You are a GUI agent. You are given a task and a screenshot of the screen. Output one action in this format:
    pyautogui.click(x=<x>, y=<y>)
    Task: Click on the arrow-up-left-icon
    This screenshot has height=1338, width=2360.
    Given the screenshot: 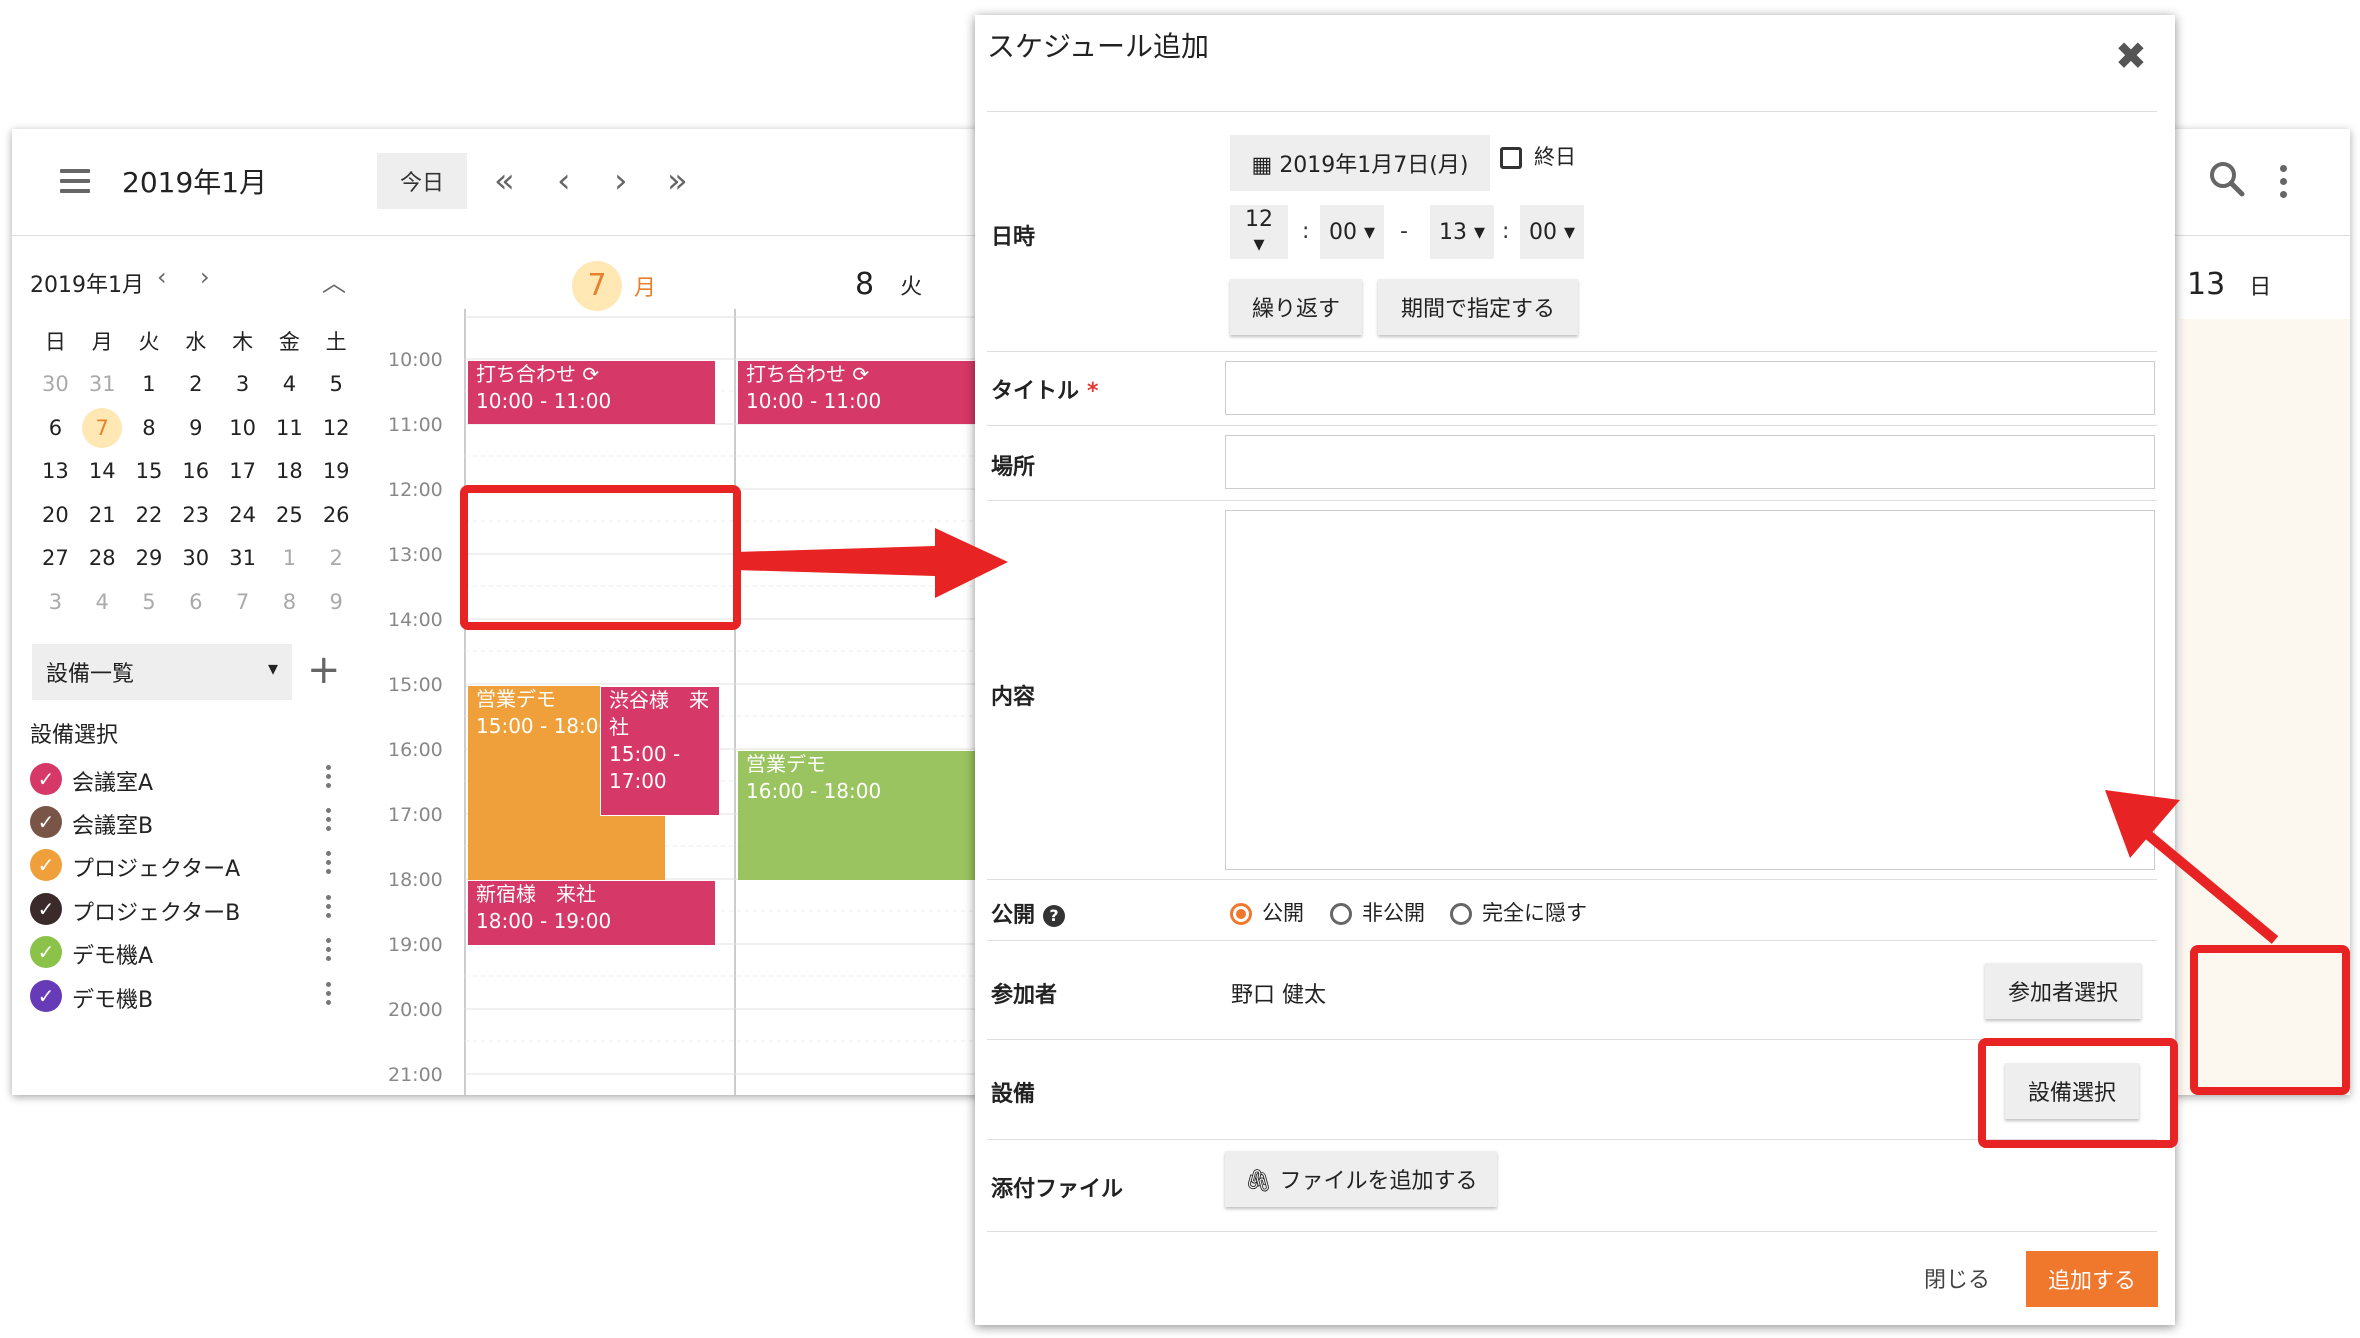 What is the action you would take?
    pyautogui.click(x=2192, y=867)
    